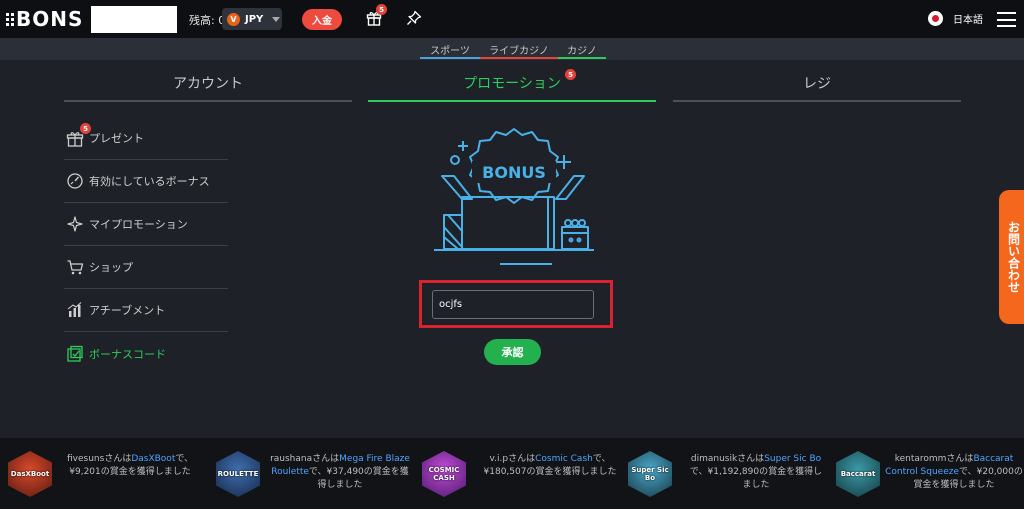  I want to click on currency-coin-icon: V, so click(233, 19).